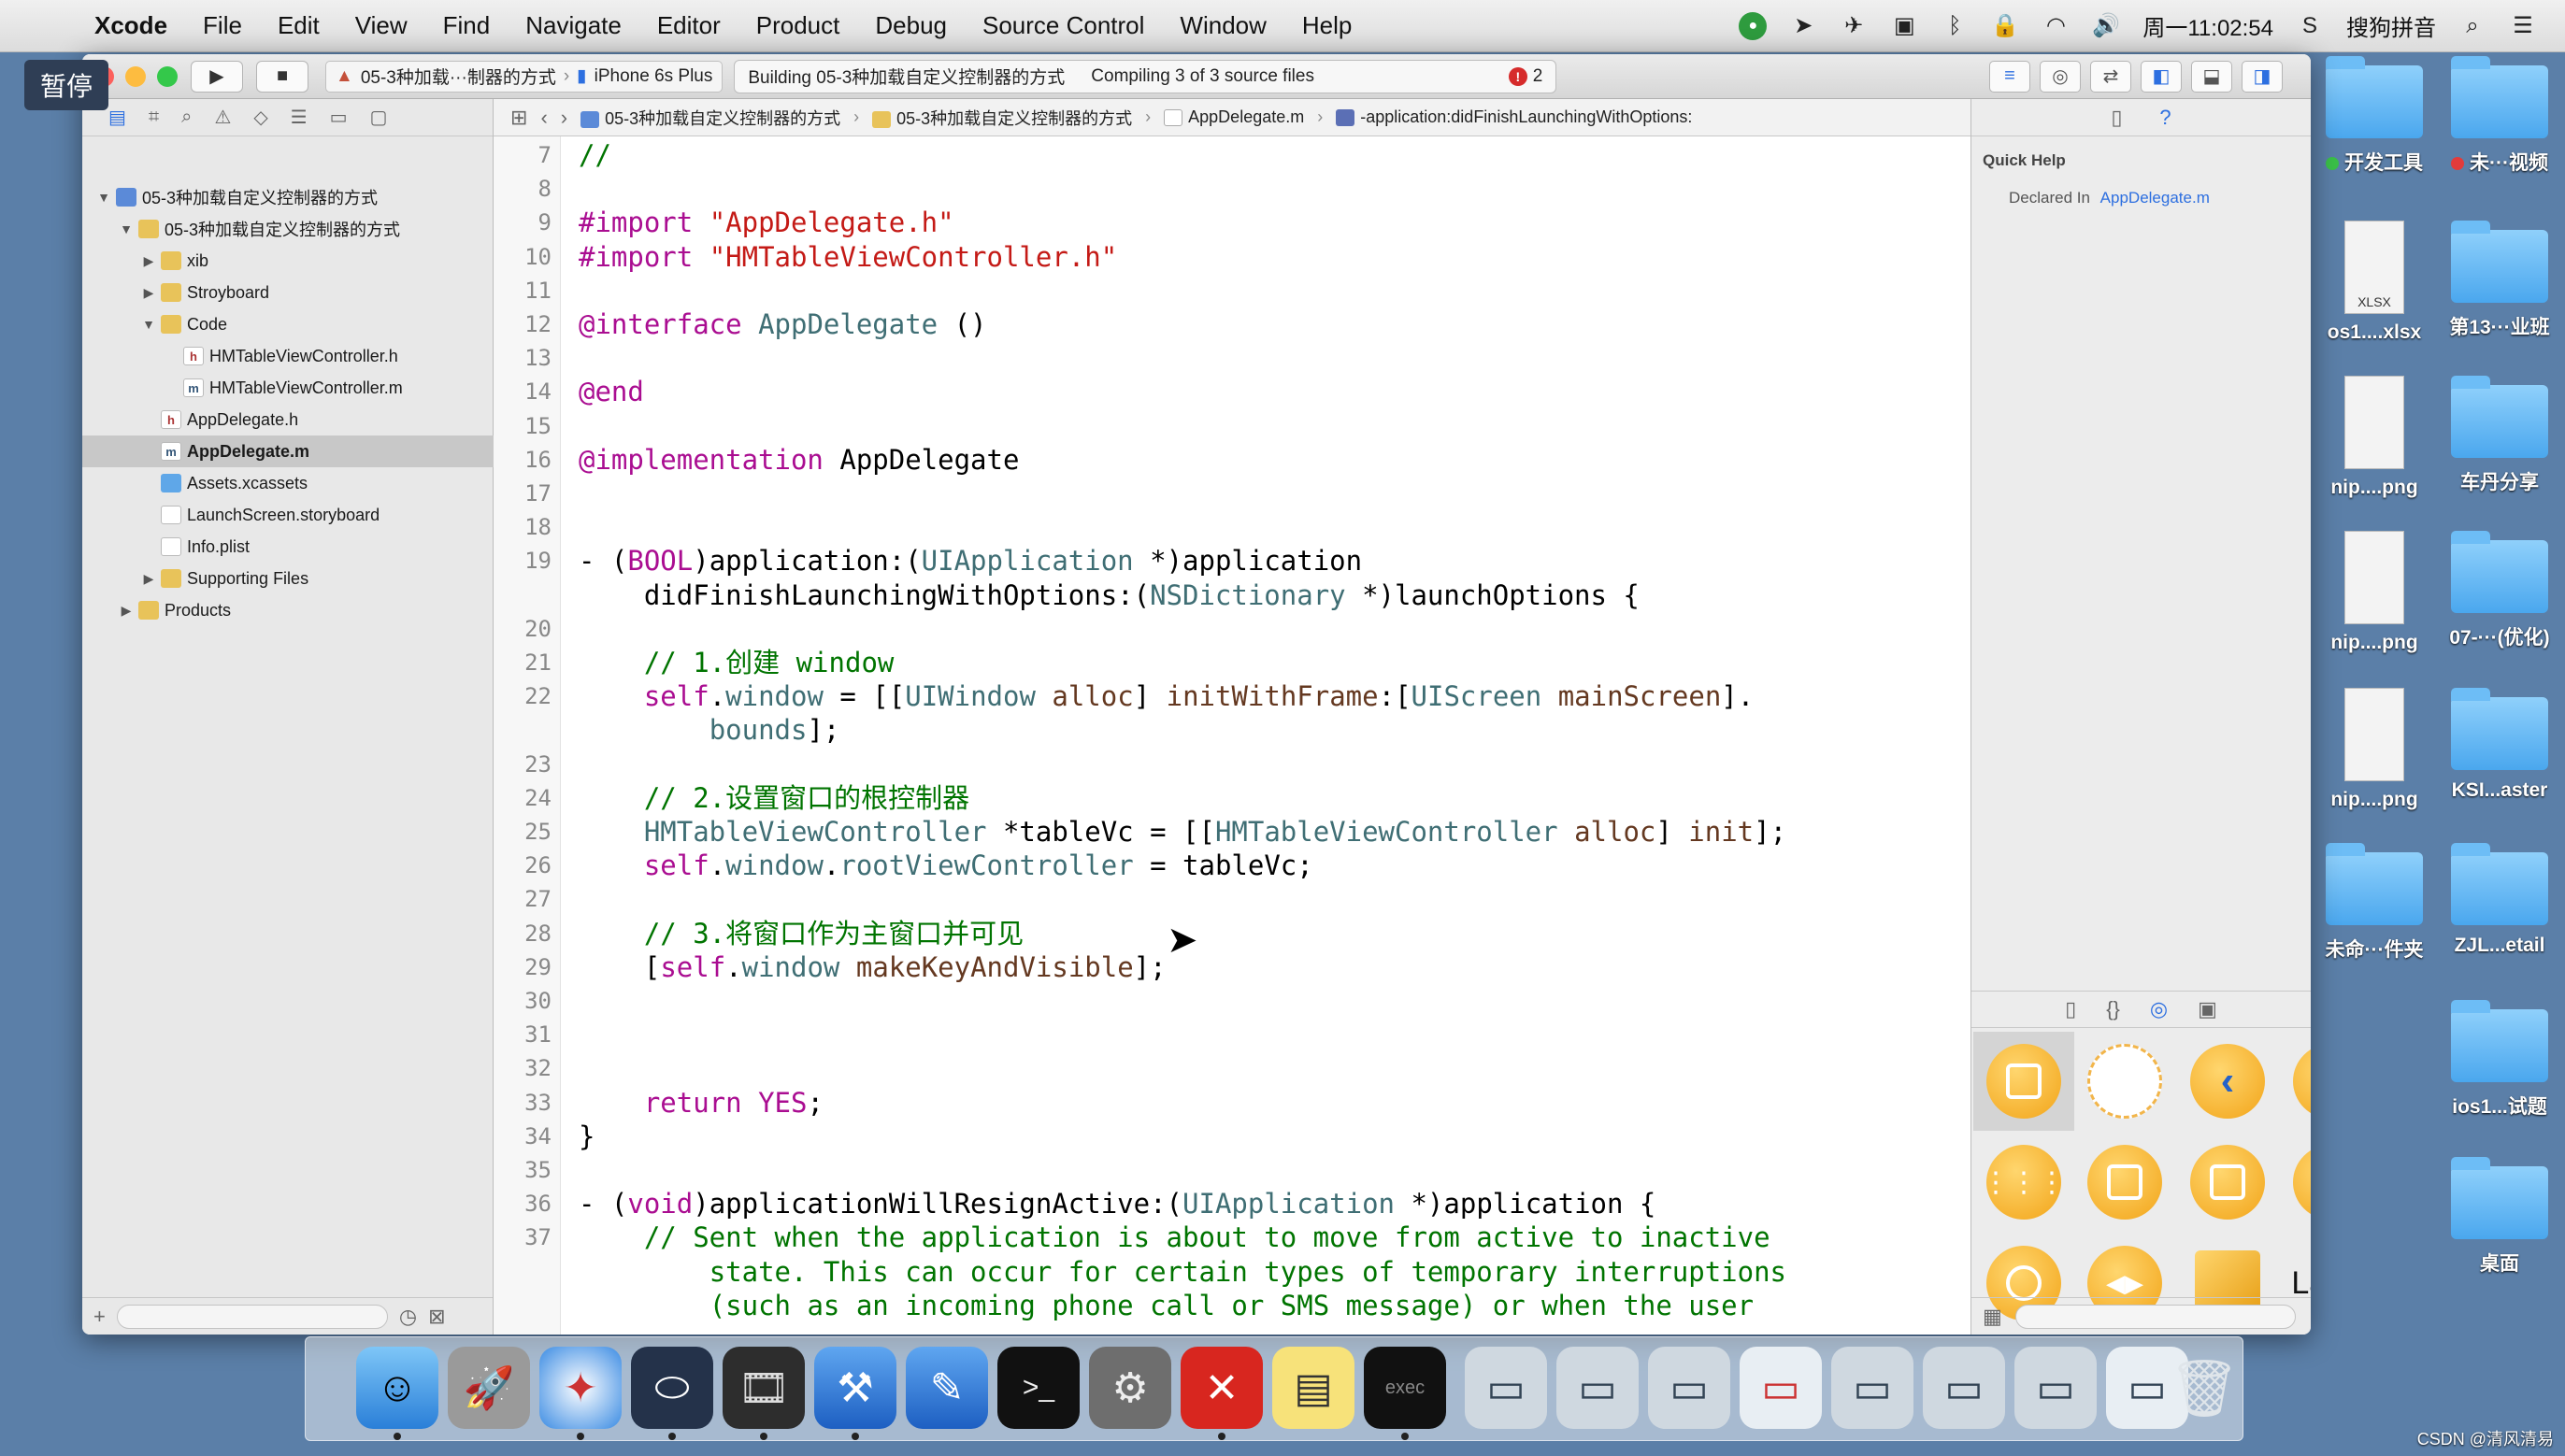  I want to click on code-line: 18, so click(1232, 527).